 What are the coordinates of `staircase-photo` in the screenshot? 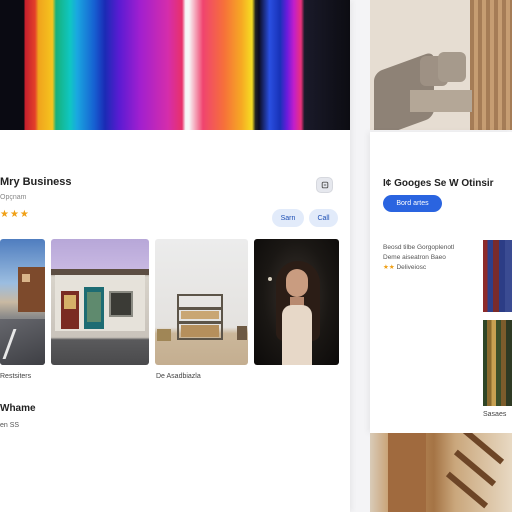 It's located at (441, 472).